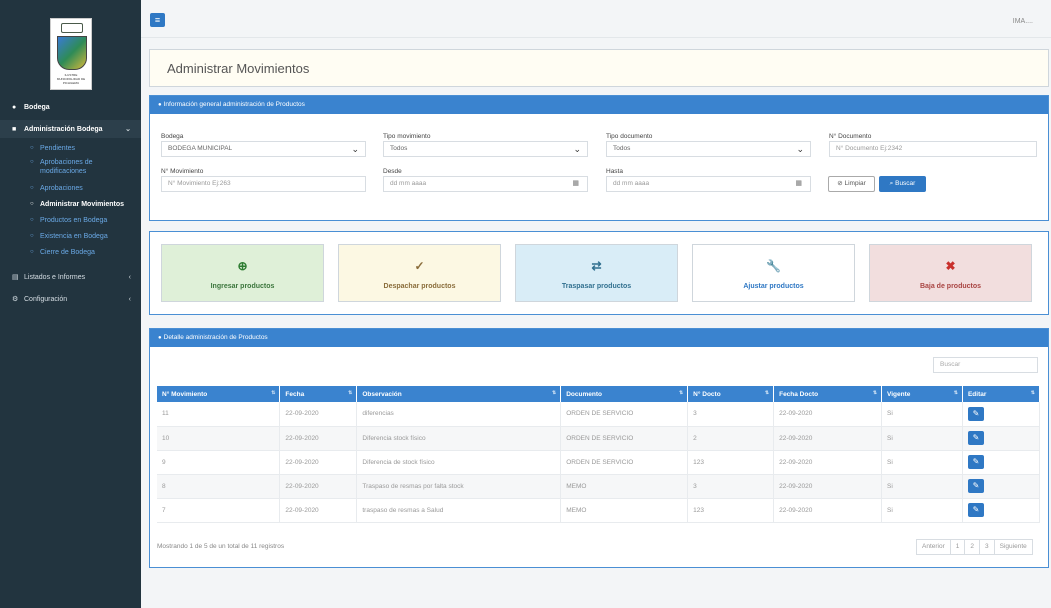 The height and width of the screenshot is (608, 1051). What do you see at coordinates (596, 273) in the screenshot?
I see `traspasar-productos-card: ⇄ Traspasar productos` at bounding box center [596, 273].